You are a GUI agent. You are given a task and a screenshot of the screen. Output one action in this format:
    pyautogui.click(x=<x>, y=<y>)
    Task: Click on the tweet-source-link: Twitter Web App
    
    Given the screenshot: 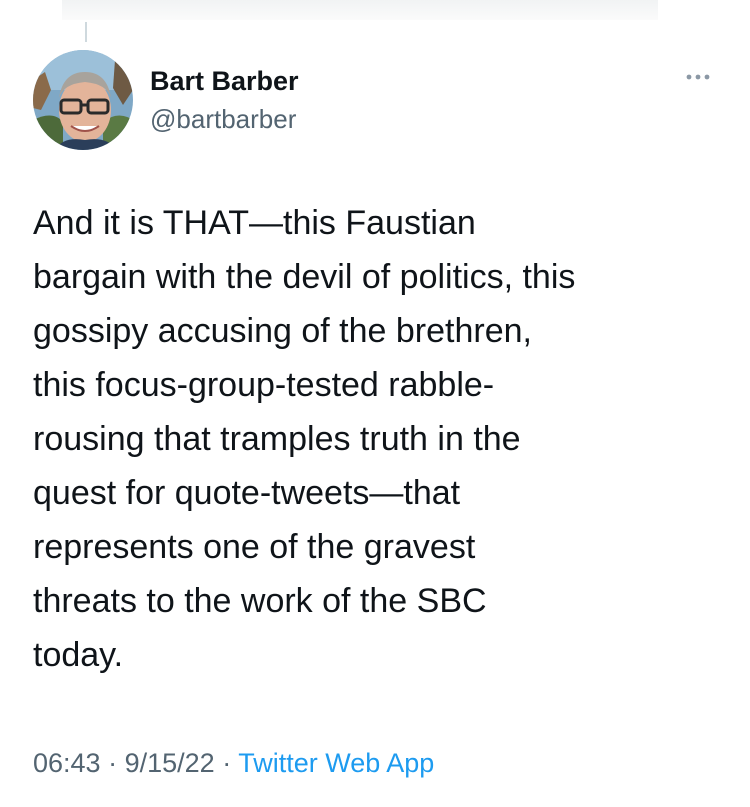 What is the action you would take?
    pyautogui.click(x=336, y=763)
    